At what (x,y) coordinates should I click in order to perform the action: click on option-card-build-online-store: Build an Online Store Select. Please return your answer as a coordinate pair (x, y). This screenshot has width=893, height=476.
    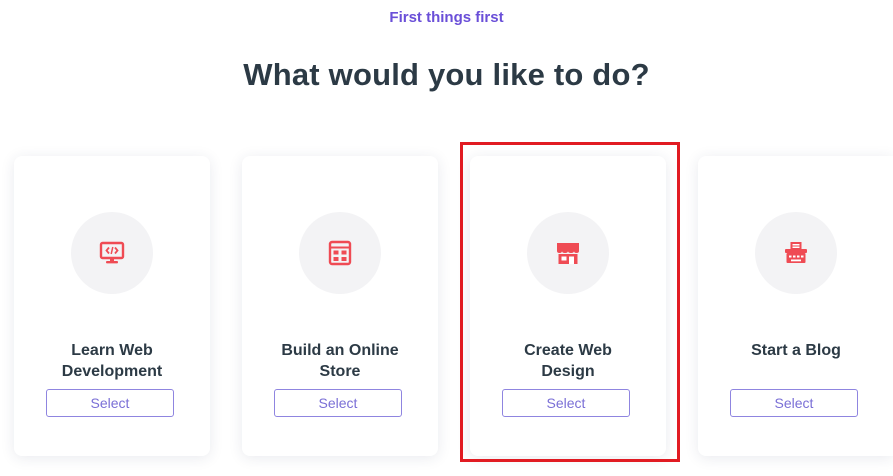
    Looking at the image, I should click on (340, 306).